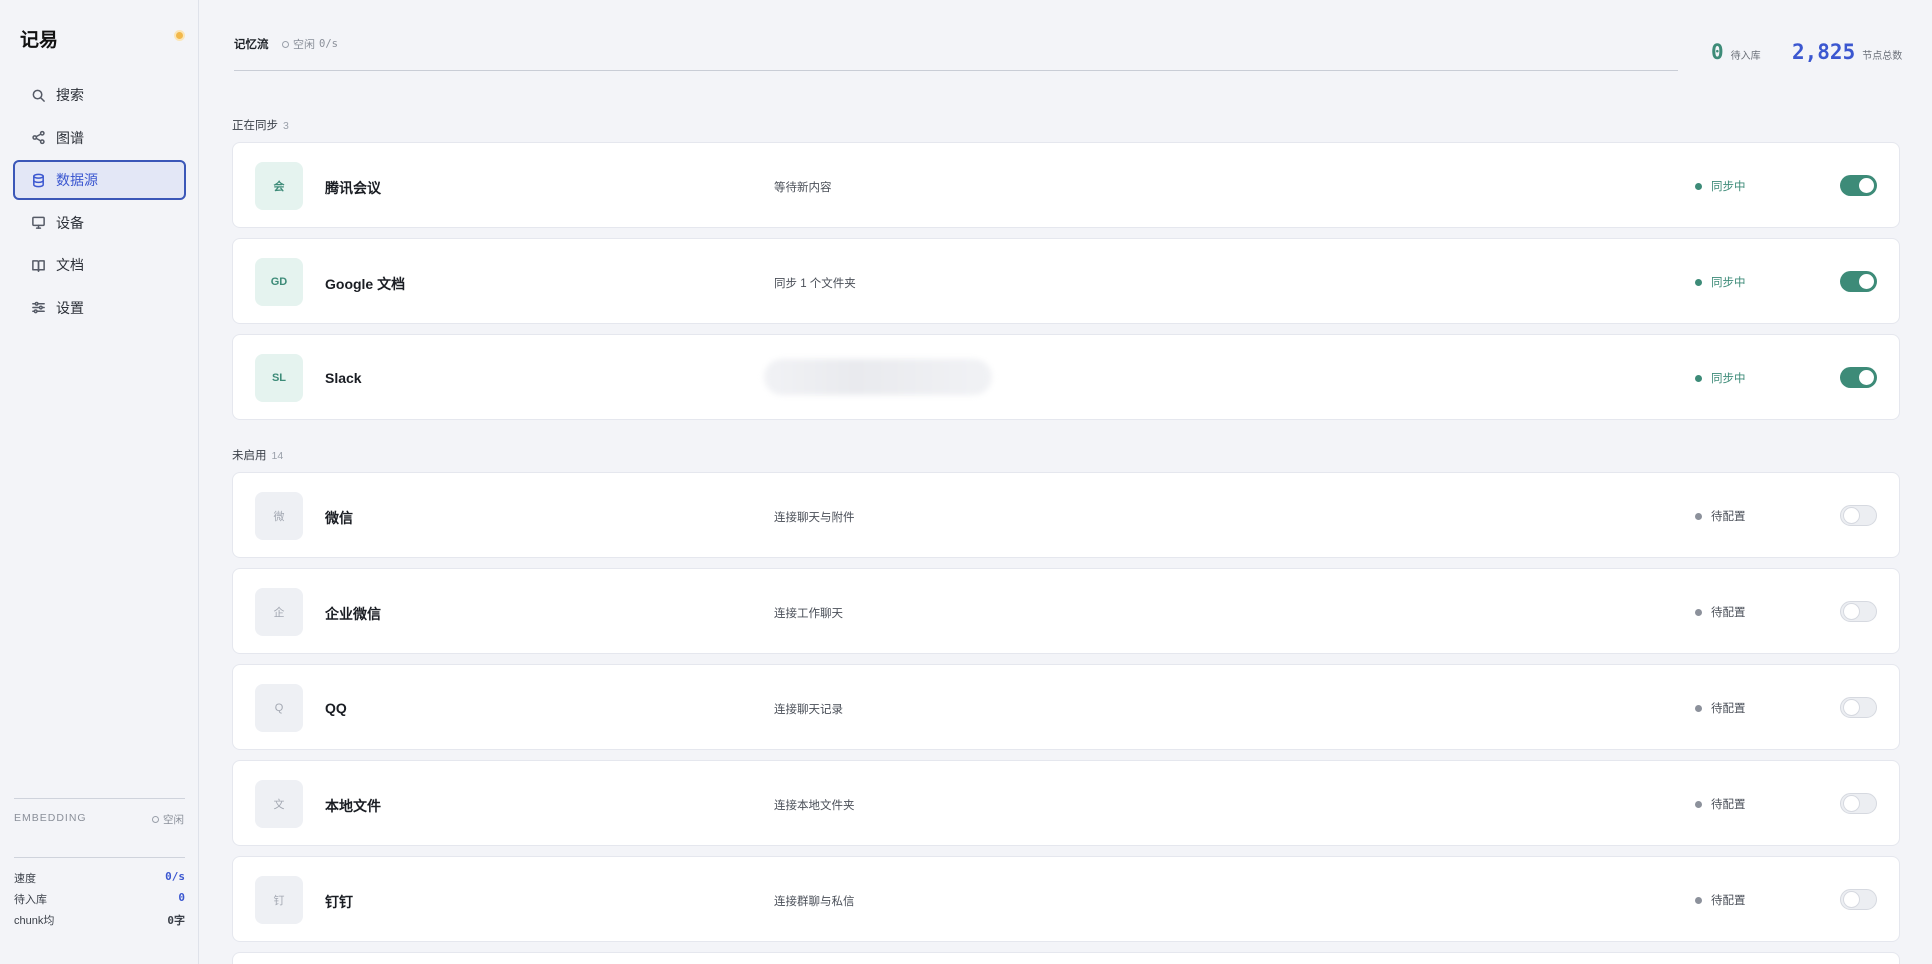 The image size is (1932, 964). I want to click on source-card-google-docs: GD Google 文档 同步 1 个文件夹 同步中, so click(1066, 281).